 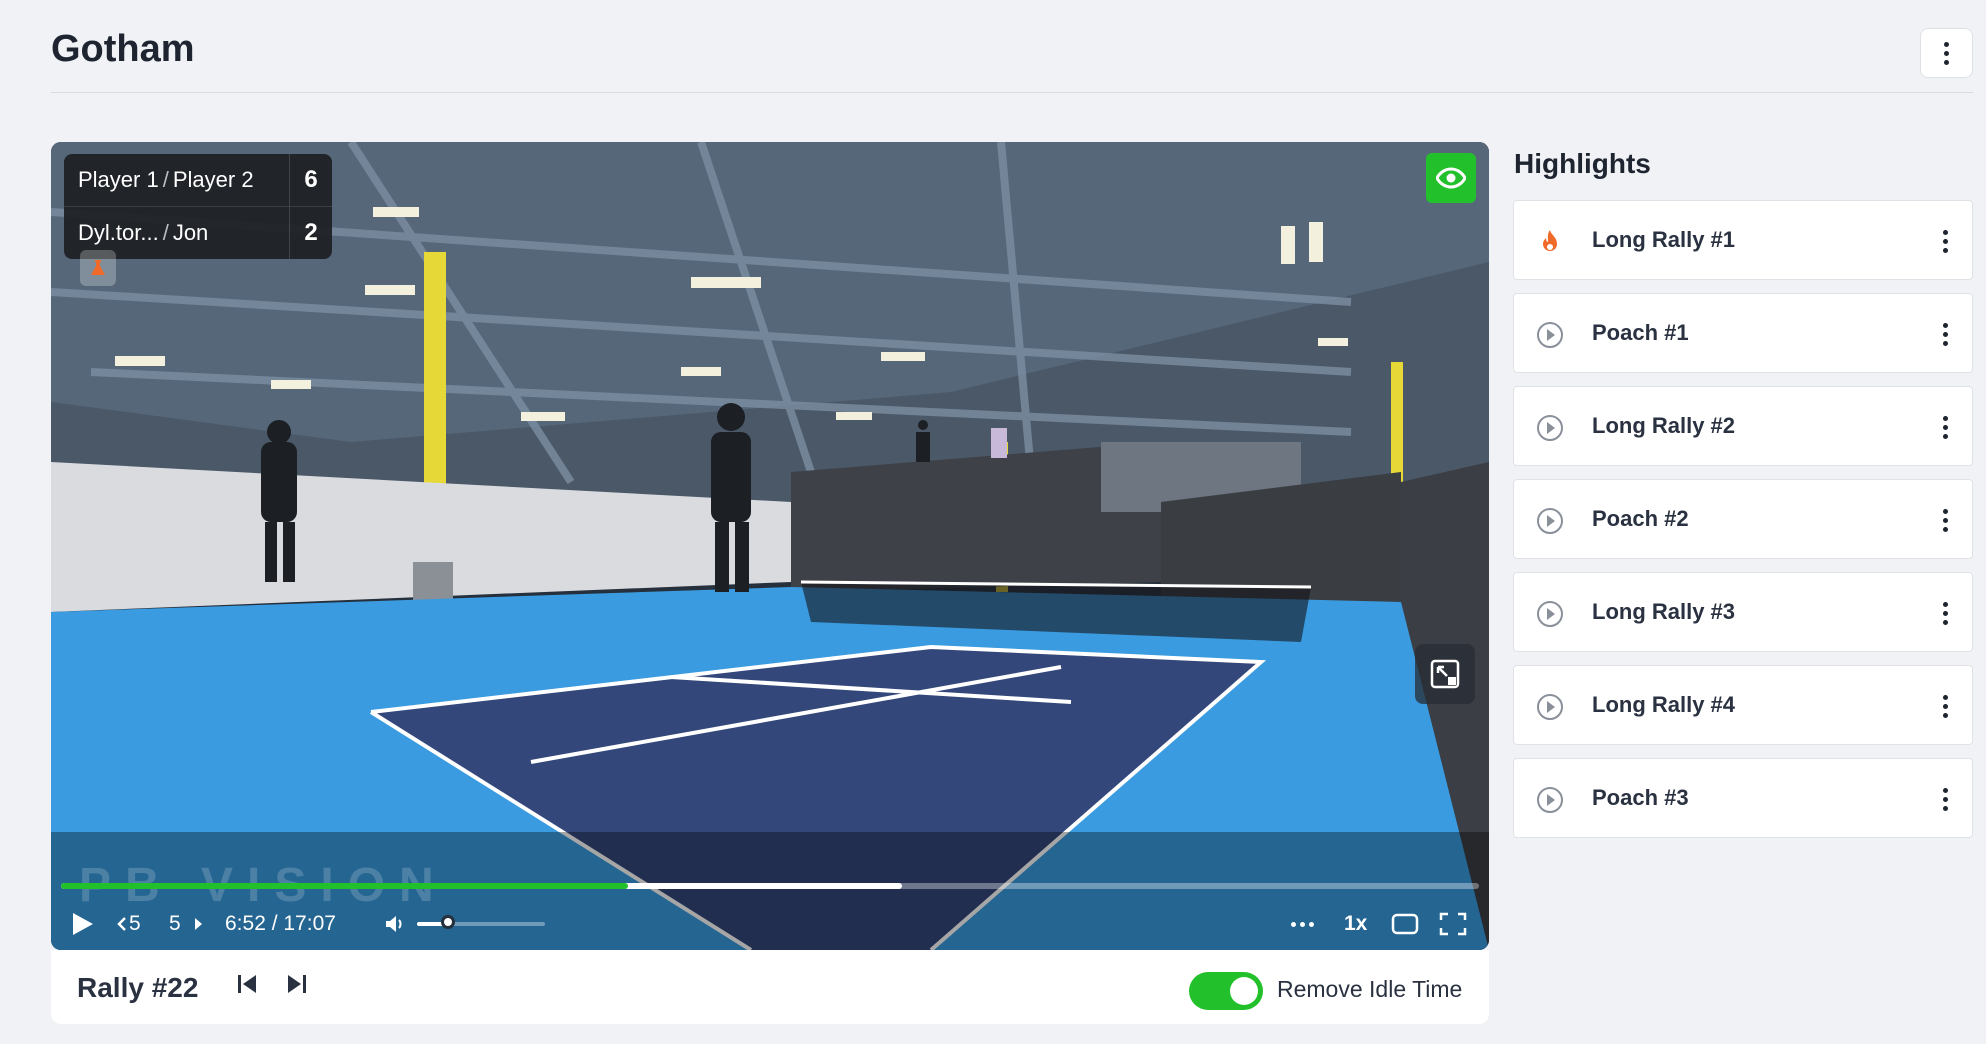 What do you see at coordinates (1743, 612) in the screenshot?
I see `highlight-item: Long Rally #3` at bounding box center [1743, 612].